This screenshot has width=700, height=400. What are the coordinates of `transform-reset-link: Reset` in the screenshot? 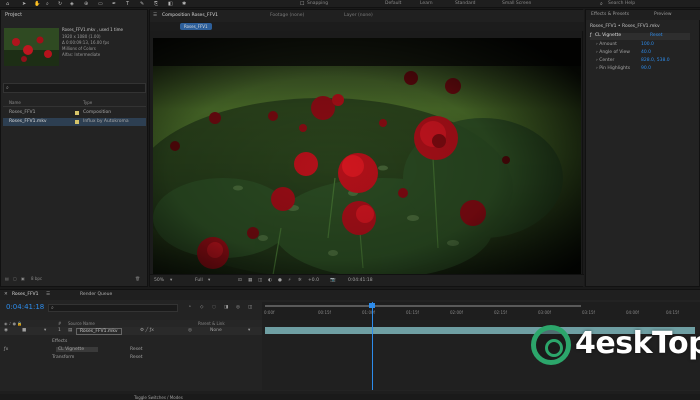 It's located at (136, 357).